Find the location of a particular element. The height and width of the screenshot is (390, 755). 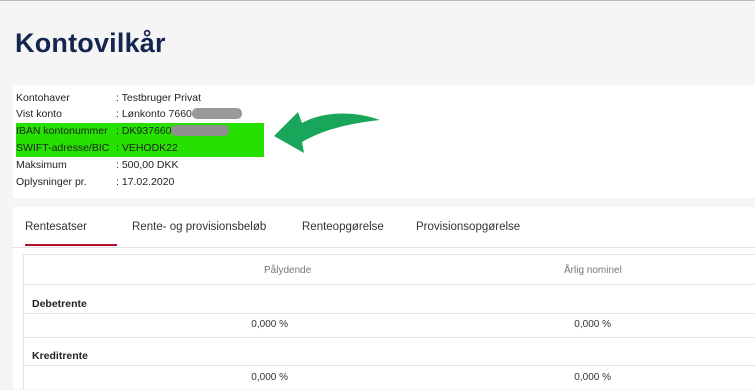

info-row-shown-account: Vist konto : Lønkonto 7660 is located at coordinates (129, 114).